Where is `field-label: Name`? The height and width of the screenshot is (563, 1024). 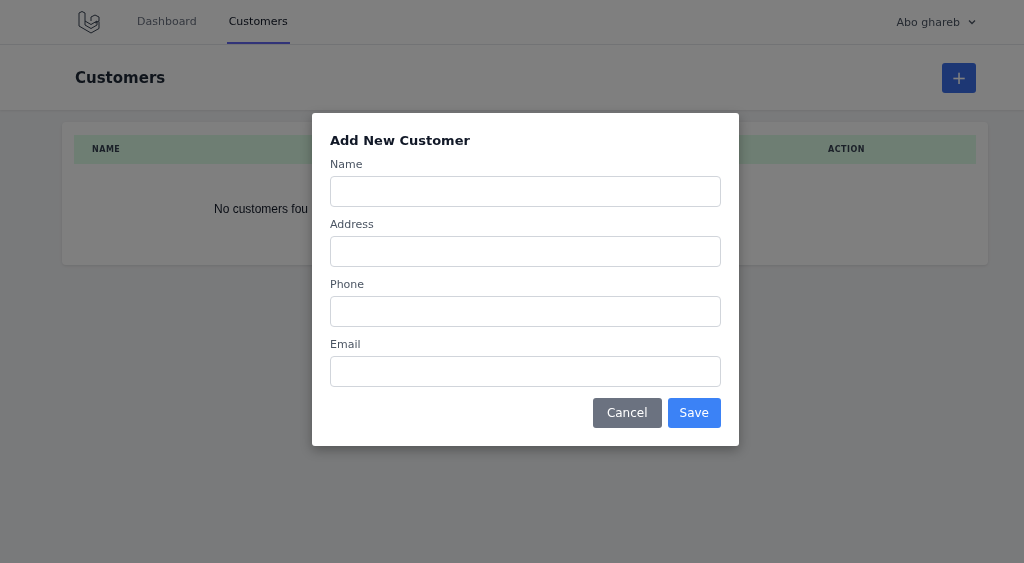 field-label: Name is located at coordinates (347, 164).